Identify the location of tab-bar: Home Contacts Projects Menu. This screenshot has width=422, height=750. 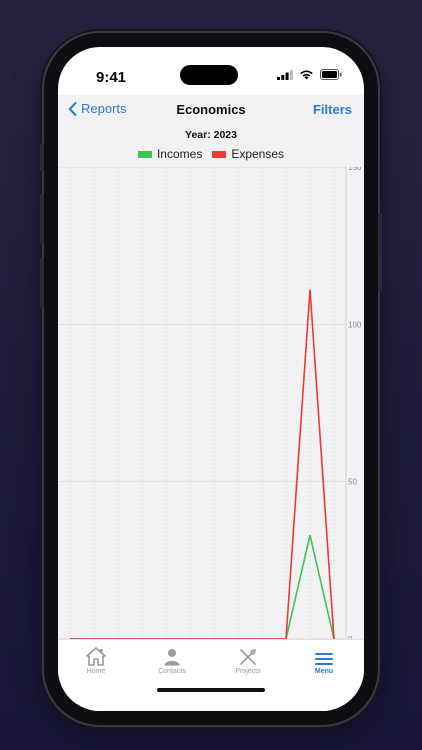
(211, 675).